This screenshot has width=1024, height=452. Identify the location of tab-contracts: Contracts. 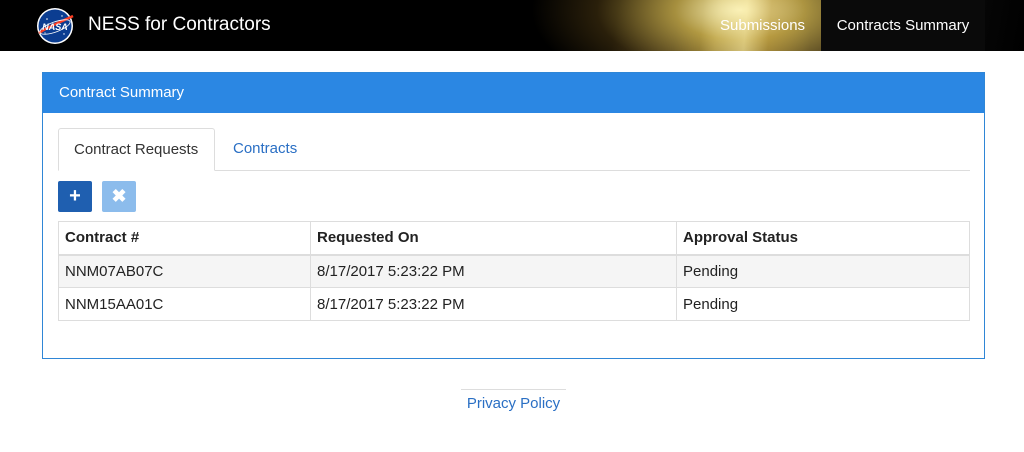
(265, 149).